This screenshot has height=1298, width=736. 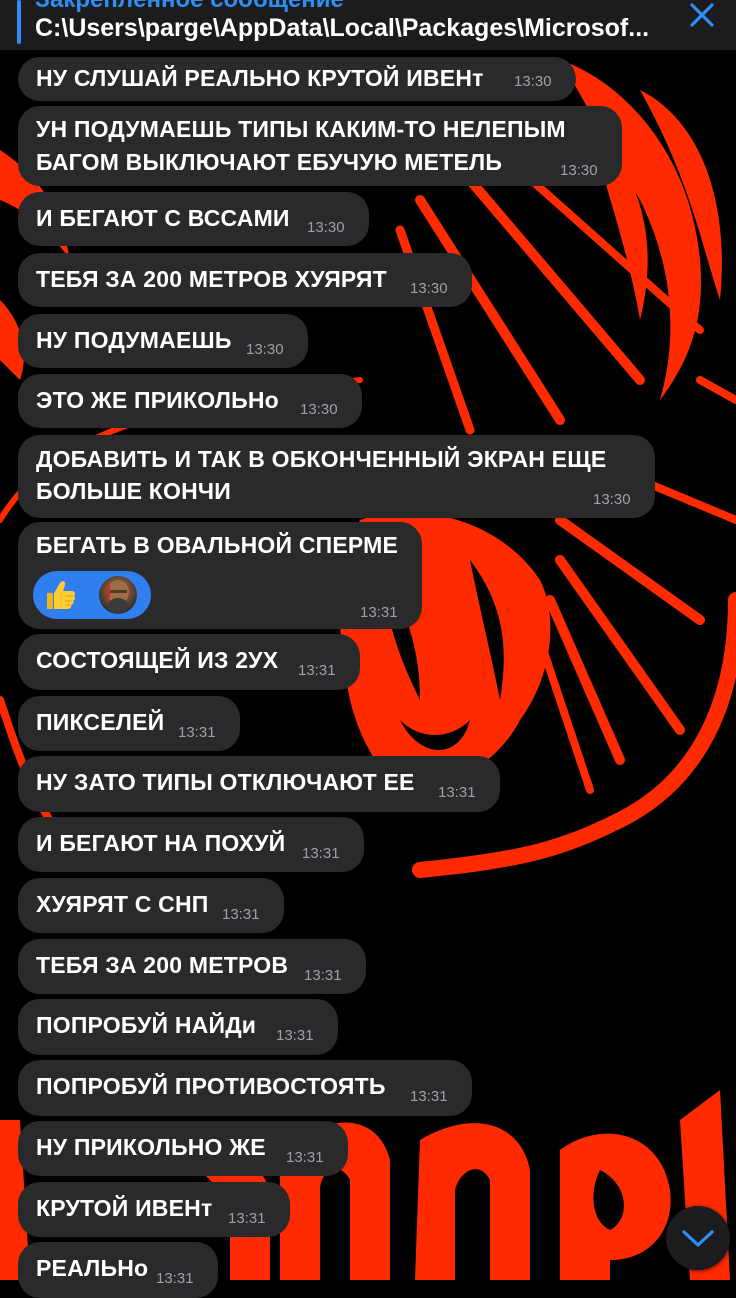 What do you see at coordinates (161, 843) in the screenshot?
I see `message-text: И БЕГАЮТ НА ПОХУЙ` at bounding box center [161, 843].